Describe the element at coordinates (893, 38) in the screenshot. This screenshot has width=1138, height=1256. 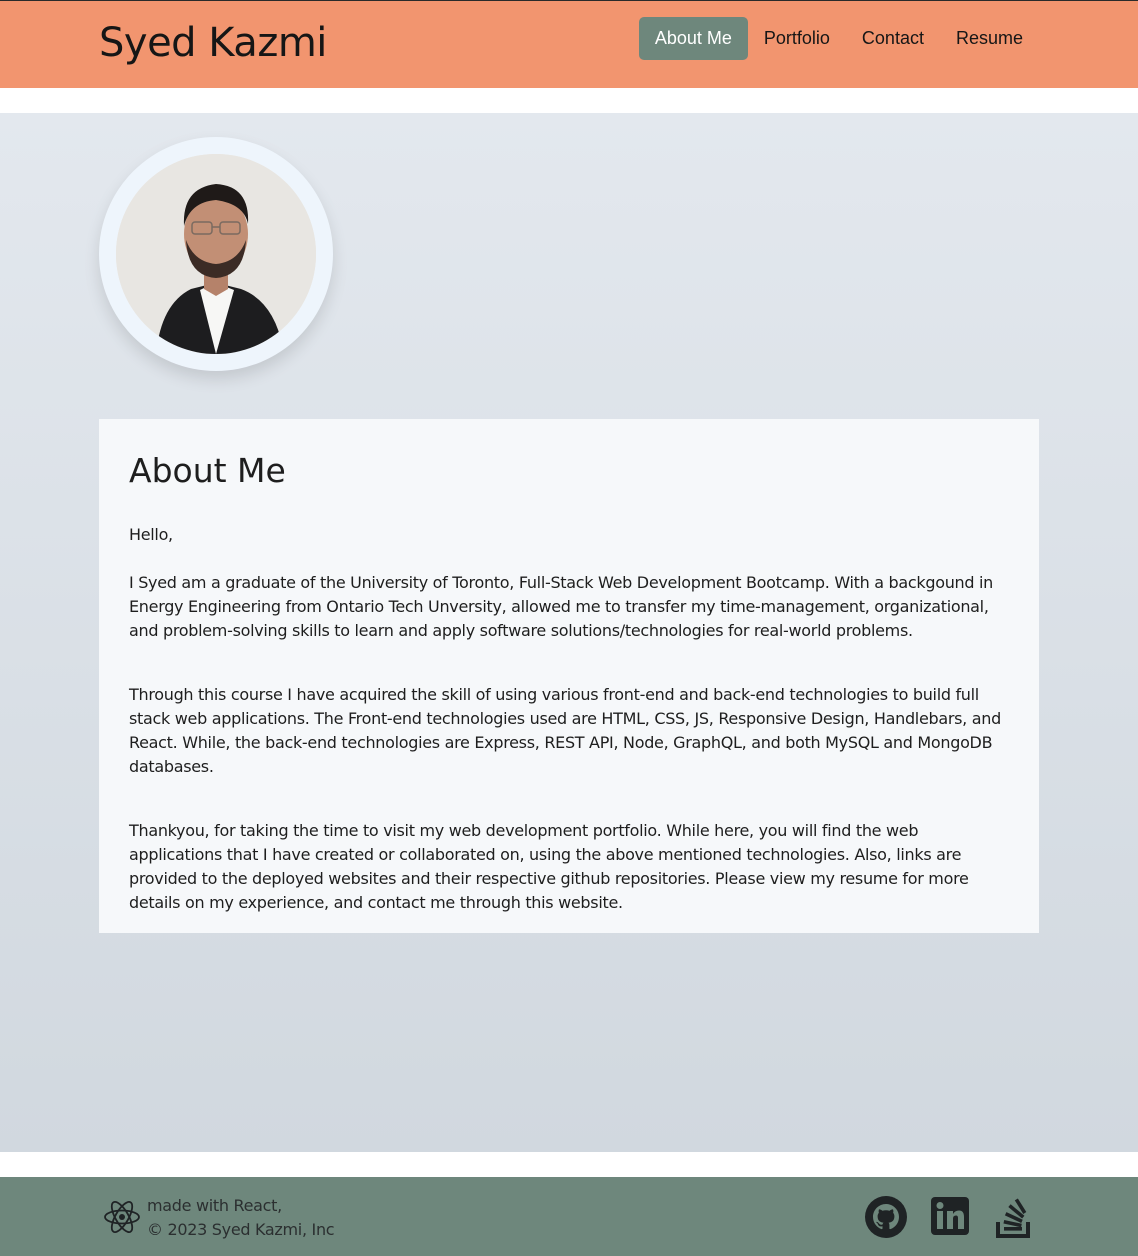
I see `nav-contact: Contact` at that location.